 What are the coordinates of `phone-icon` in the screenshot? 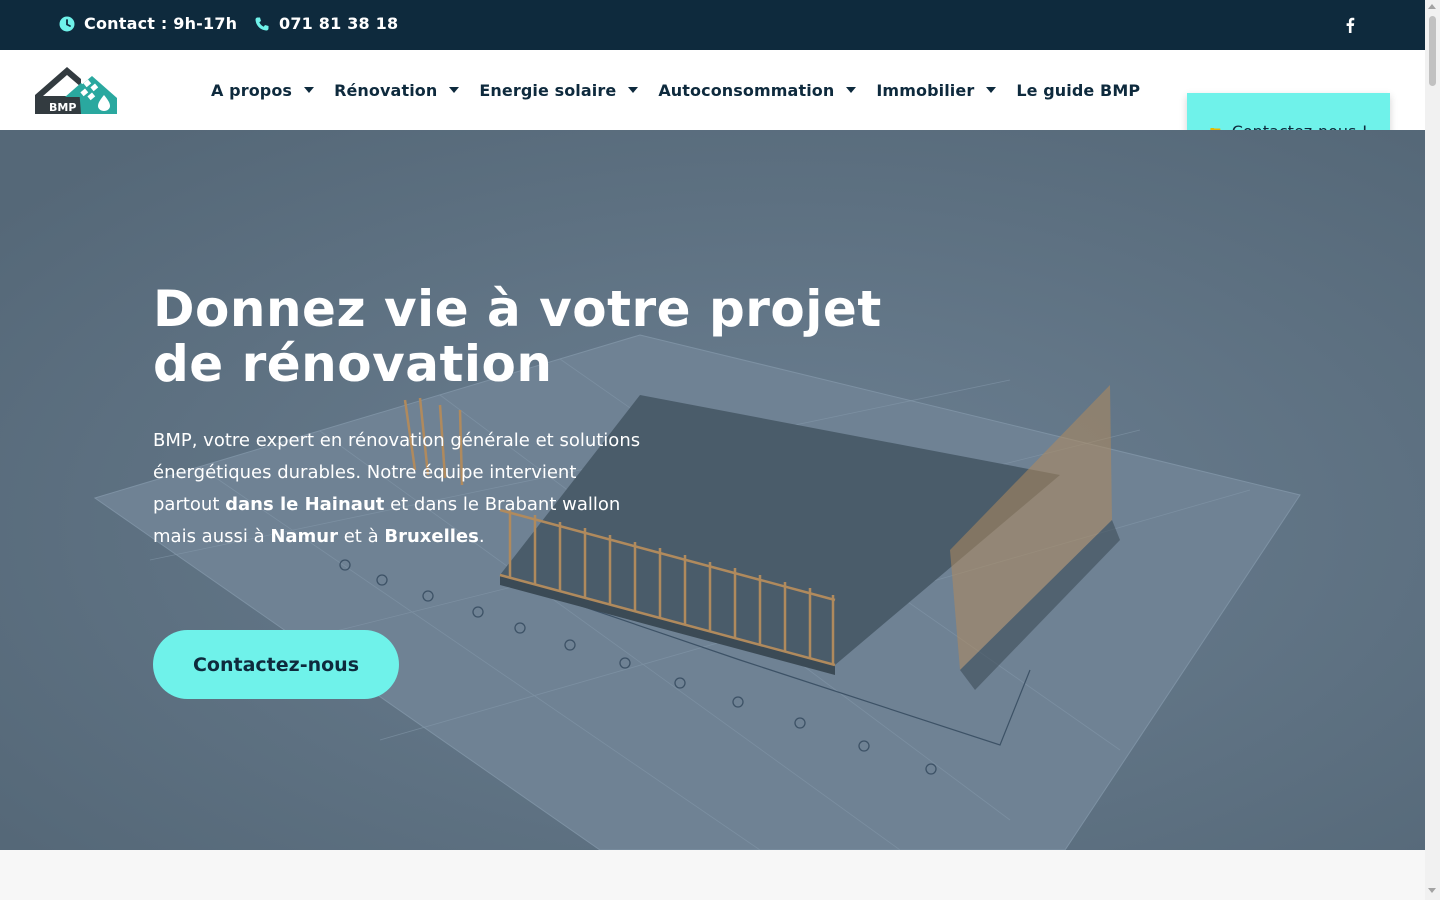 It's located at (262, 23).